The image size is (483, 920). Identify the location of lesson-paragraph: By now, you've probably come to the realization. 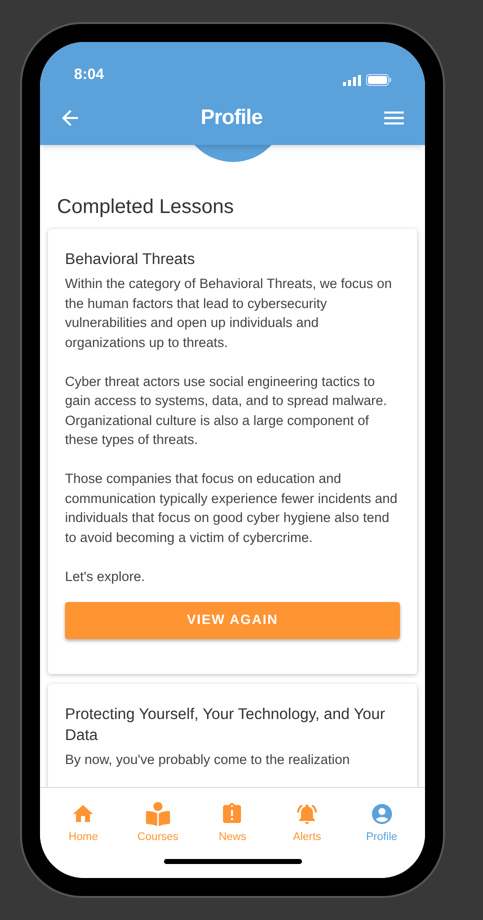
(208, 759).